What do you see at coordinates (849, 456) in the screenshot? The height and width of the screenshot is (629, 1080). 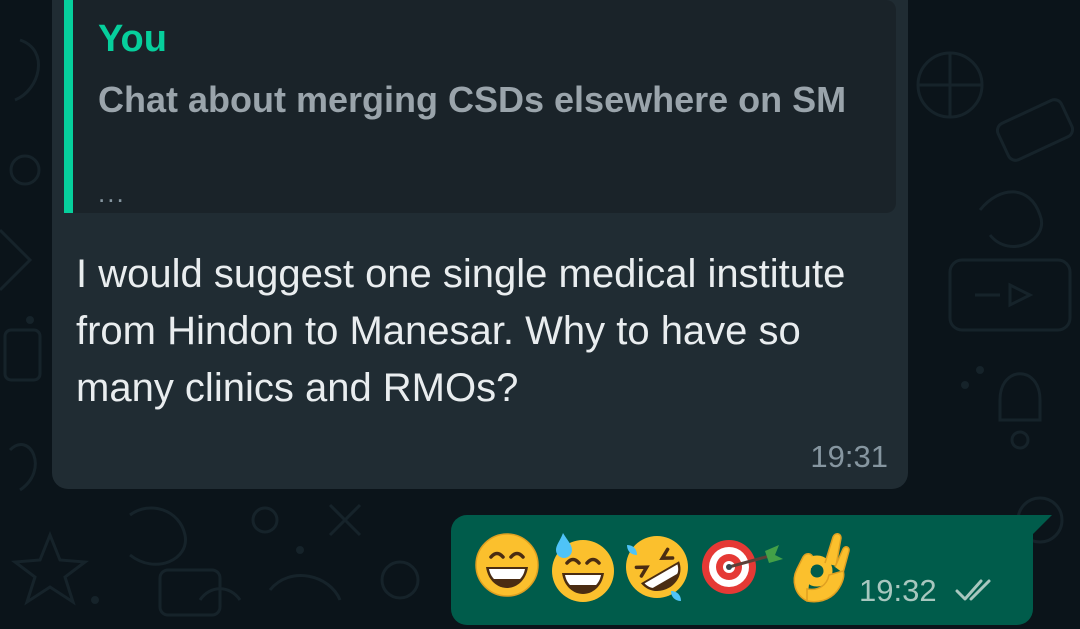 I see `message-timestamp: 19:31` at bounding box center [849, 456].